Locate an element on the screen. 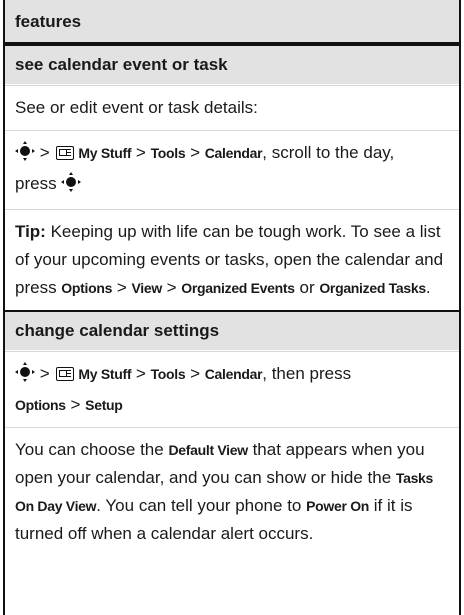 The image size is (464, 615). path-options: Options is located at coordinates (40, 405).